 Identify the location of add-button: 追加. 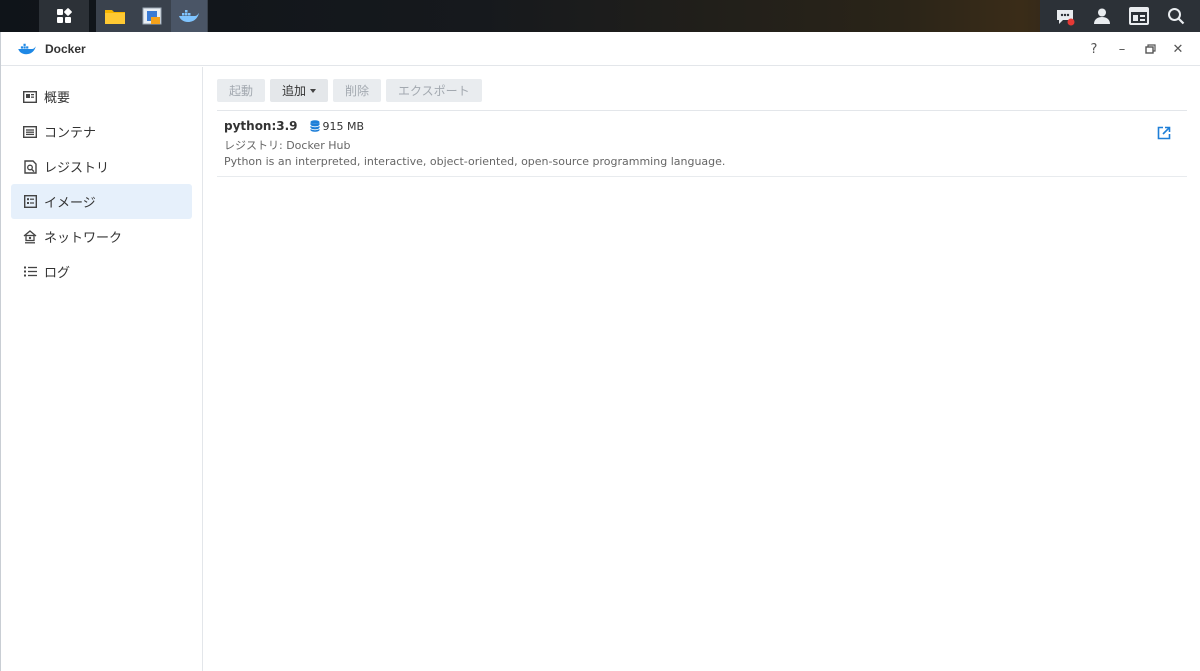
(299, 90).